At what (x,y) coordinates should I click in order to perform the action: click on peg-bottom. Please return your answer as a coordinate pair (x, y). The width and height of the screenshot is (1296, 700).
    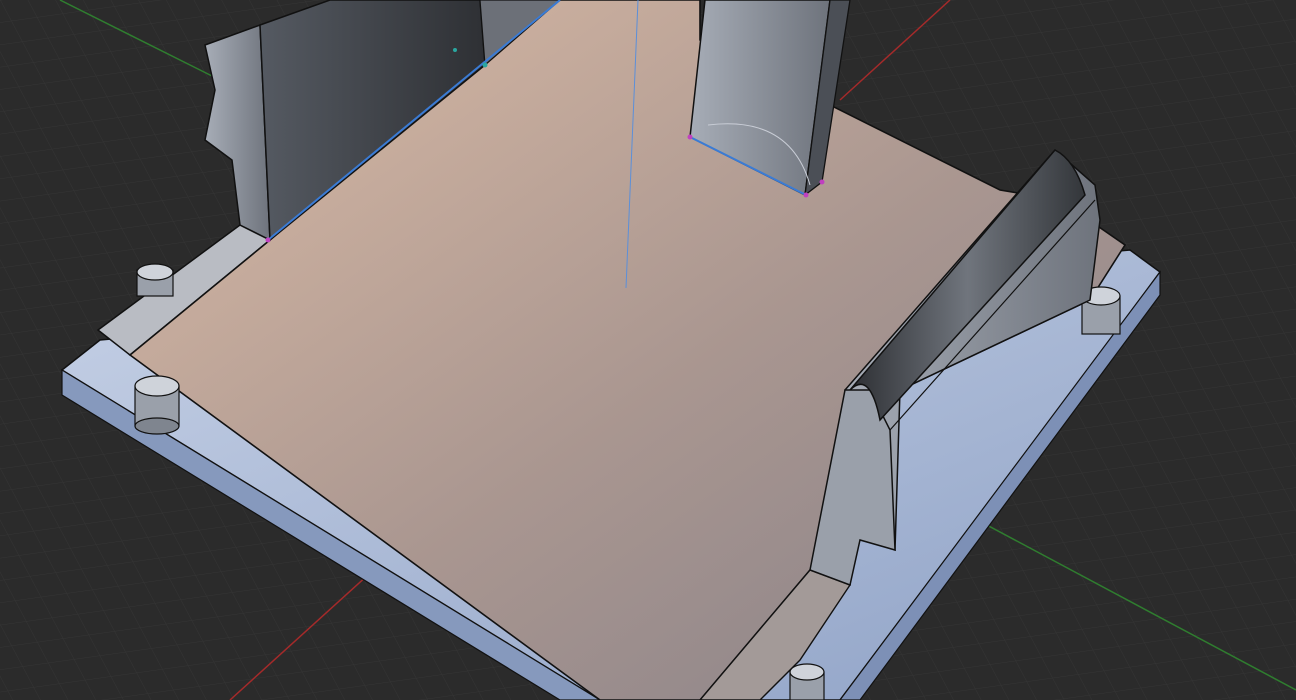
    Looking at the image, I should click on (807, 681).